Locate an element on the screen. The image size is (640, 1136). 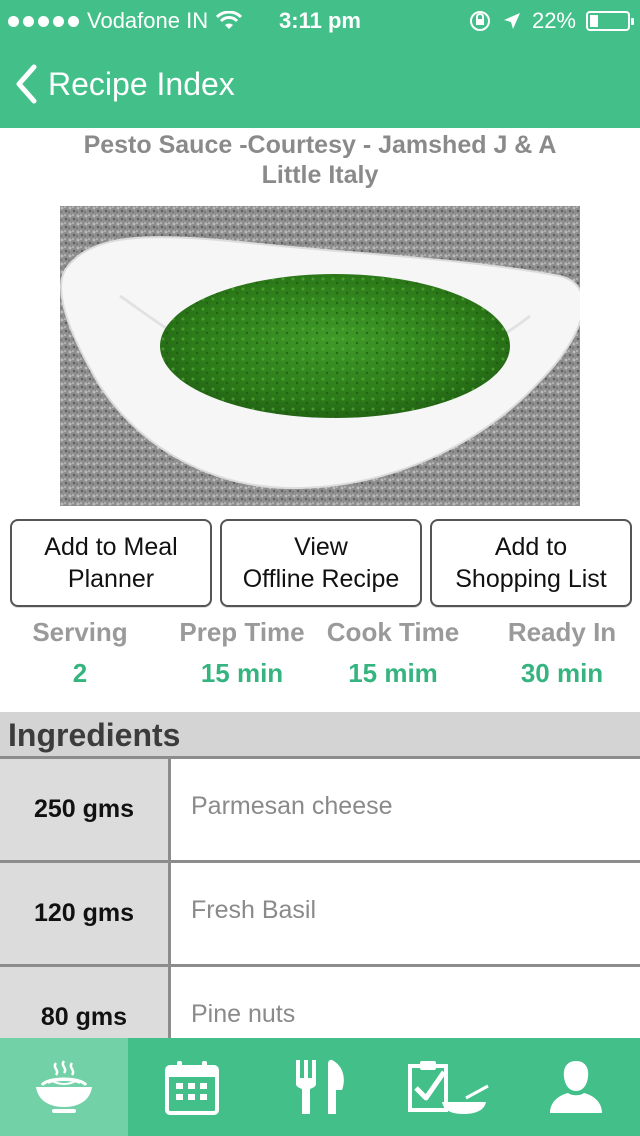
view-offline-recipe-label: View Offline Recipe is located at coordinates (321, 563).